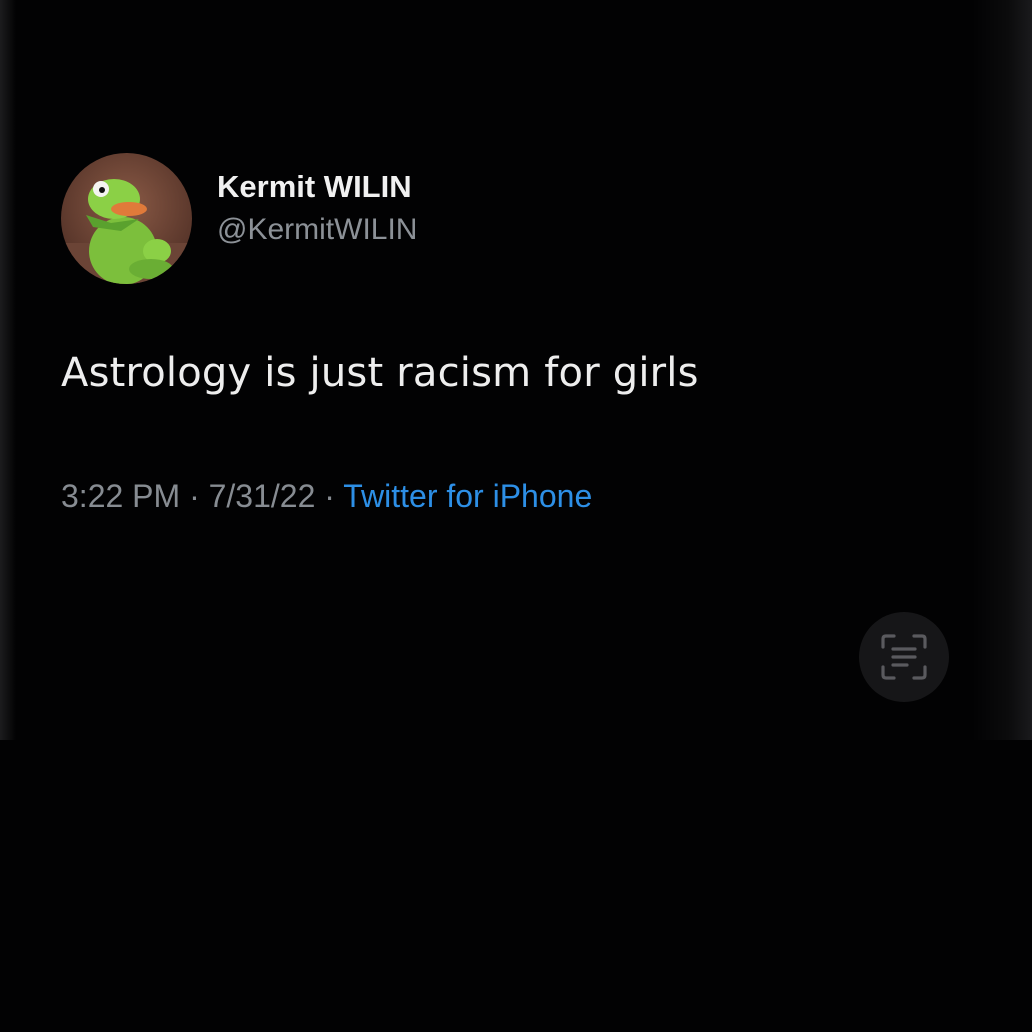  I want to click on tweet-header: Kermit WILIN @KermitWILIN, so click(511, 218).